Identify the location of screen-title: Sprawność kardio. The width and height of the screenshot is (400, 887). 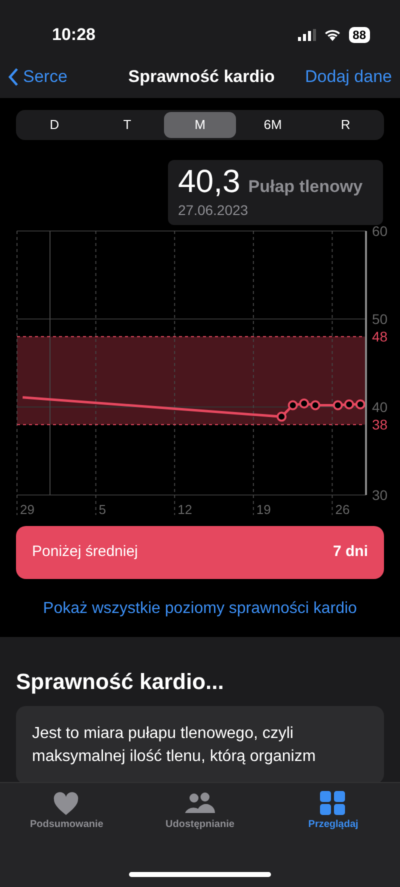
(201, 77).